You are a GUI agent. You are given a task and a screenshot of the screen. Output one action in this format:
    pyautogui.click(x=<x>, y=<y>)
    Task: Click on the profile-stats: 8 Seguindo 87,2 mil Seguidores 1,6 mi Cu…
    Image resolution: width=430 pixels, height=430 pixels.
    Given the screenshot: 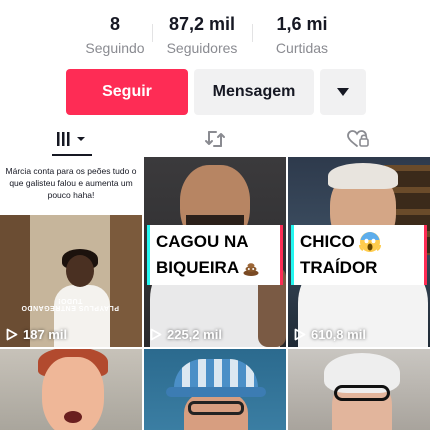 What is the action you would take?
    pyautogui.click(x=215, y=36)
    